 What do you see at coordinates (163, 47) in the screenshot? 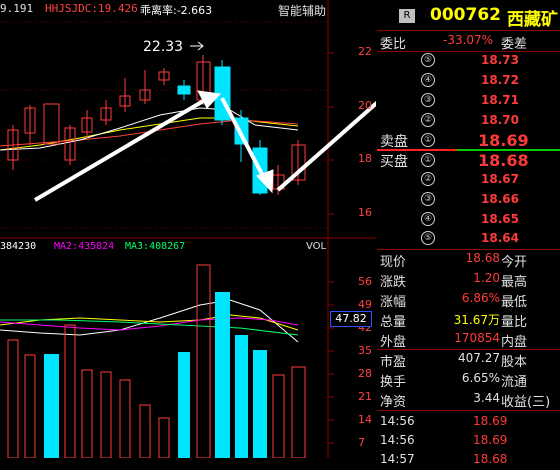
I see `peak-price-label: 22.33` at bounding box center [163, 47].